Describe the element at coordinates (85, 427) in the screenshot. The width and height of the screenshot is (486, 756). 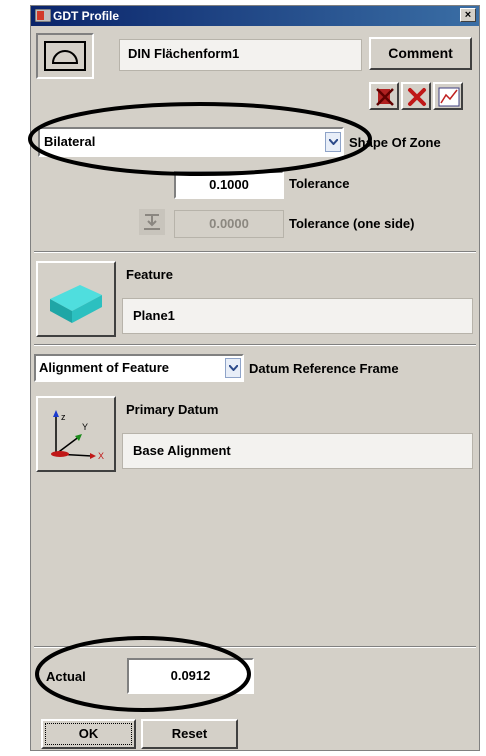
I see `y-axis-label: Y` at that location.